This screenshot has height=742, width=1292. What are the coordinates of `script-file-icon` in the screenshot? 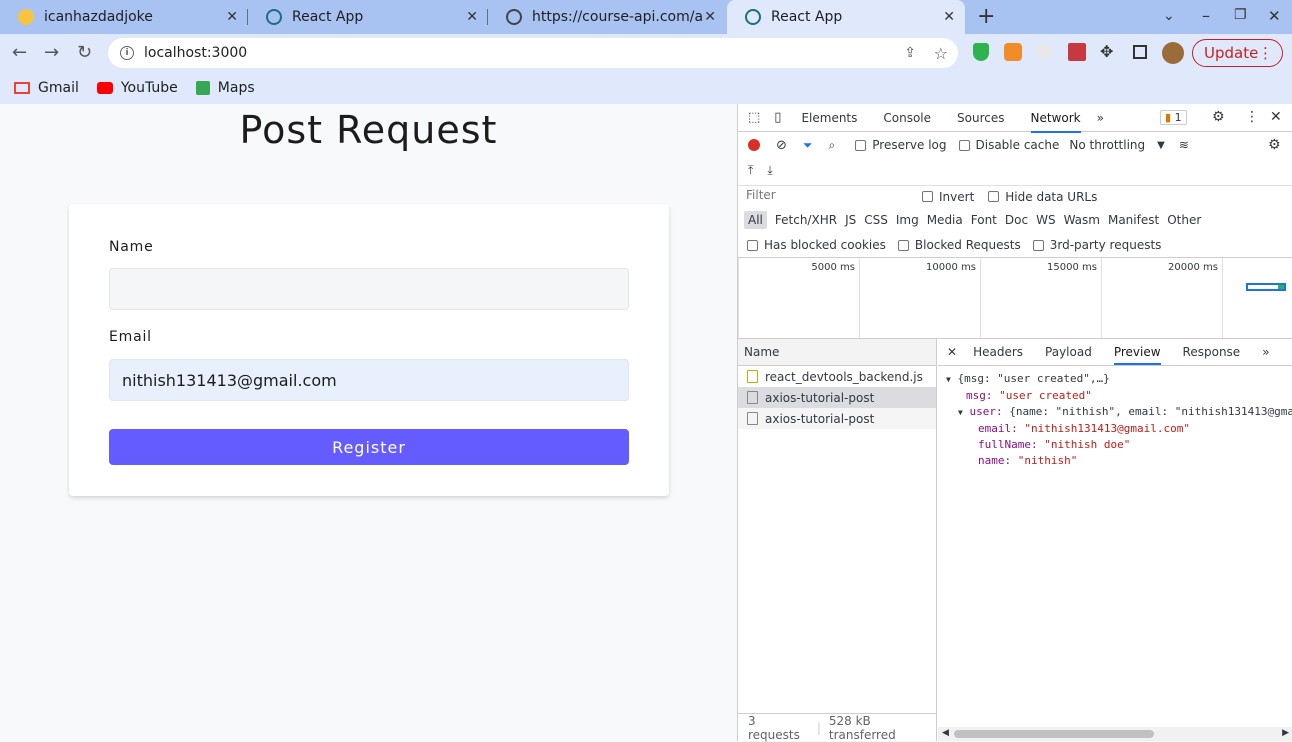 It's located at (752, 376).